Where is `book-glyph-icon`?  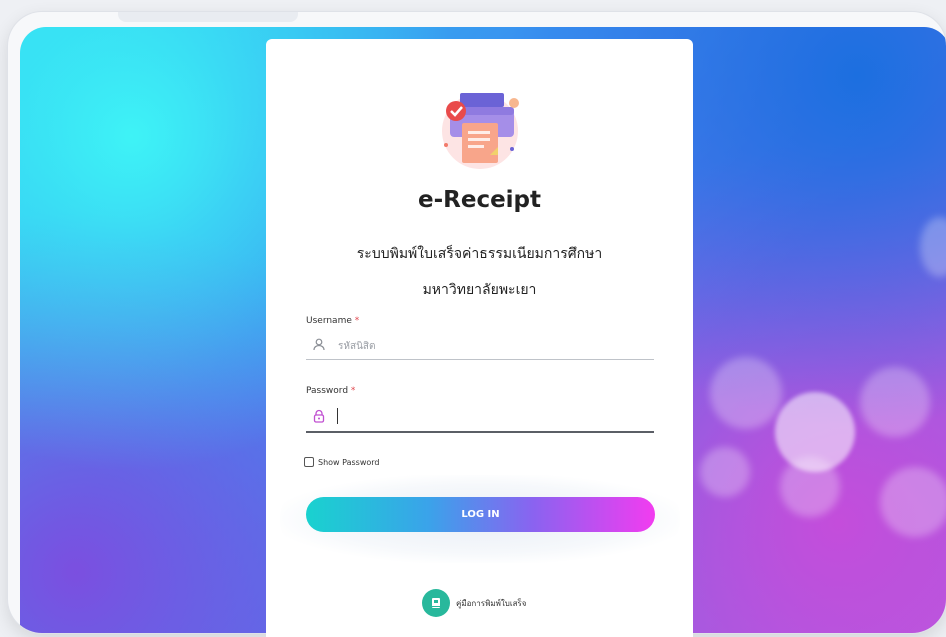 book-glyph-icon is located at coordinates (436, 603).